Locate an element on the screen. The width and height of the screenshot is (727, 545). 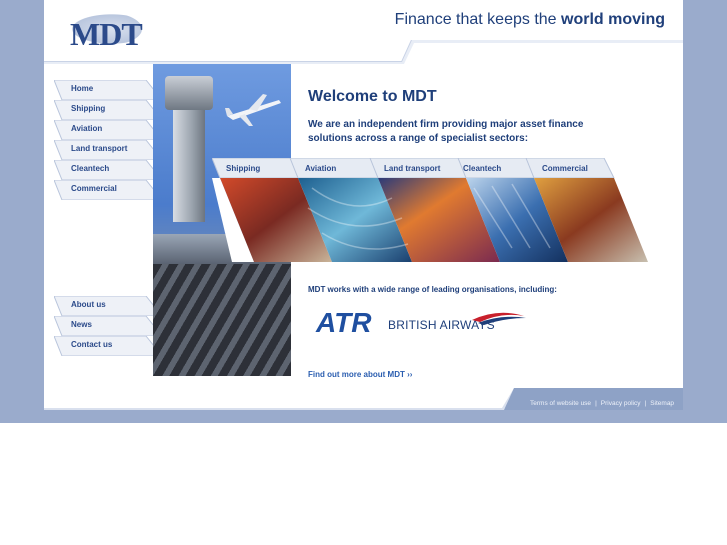
nav-item-land-transport: Land transport is located at coordinates (104, 150).